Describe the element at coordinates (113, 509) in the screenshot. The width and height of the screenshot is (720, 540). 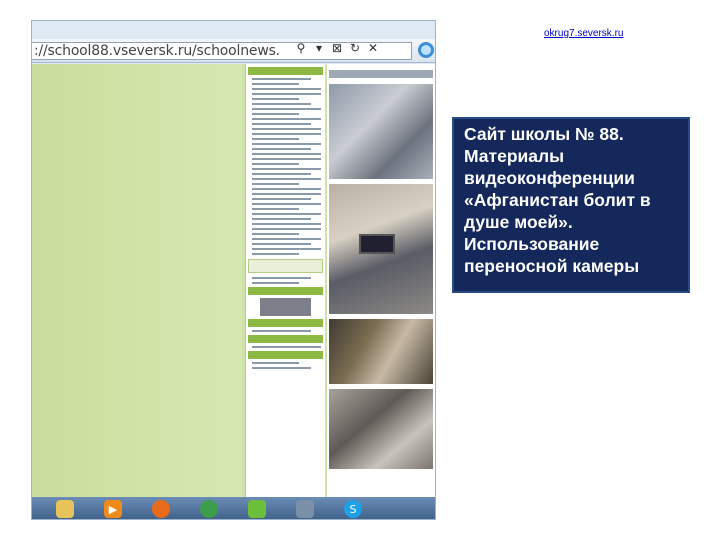
I see `media-player-icon: ▶` at that location.